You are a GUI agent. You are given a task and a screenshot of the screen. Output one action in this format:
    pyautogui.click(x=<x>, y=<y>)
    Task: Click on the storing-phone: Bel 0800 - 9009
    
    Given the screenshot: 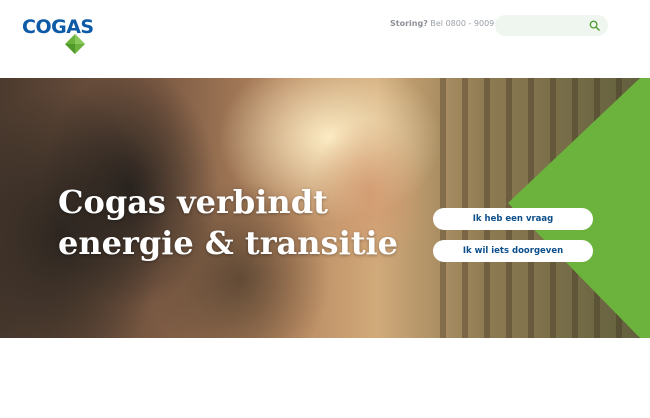 What is the action you would take?
    pyautogui.click(x=462, y=23)
    